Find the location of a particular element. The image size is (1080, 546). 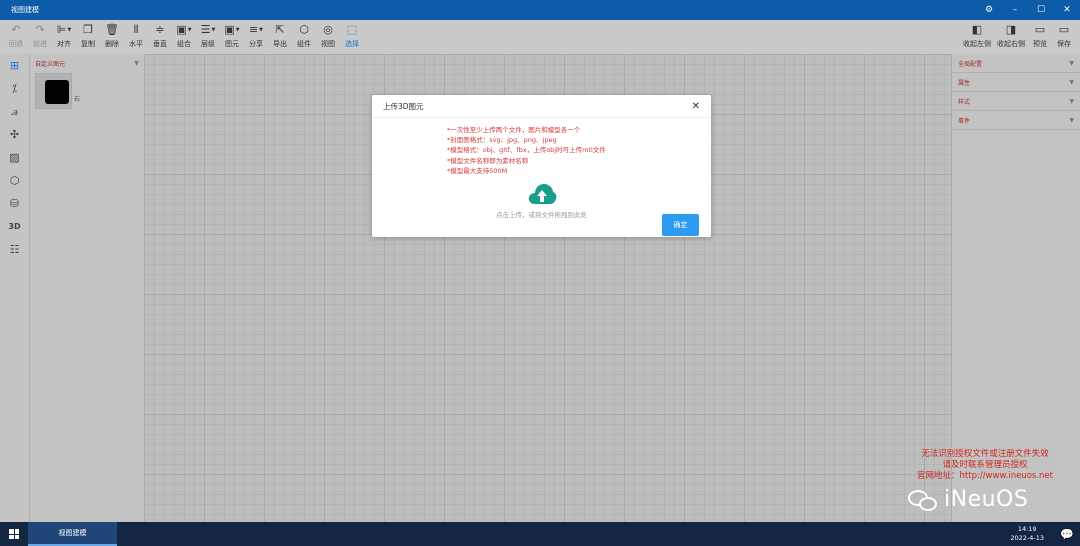

toolbar-button-label: 分享 is located at coordinates (256, 44).